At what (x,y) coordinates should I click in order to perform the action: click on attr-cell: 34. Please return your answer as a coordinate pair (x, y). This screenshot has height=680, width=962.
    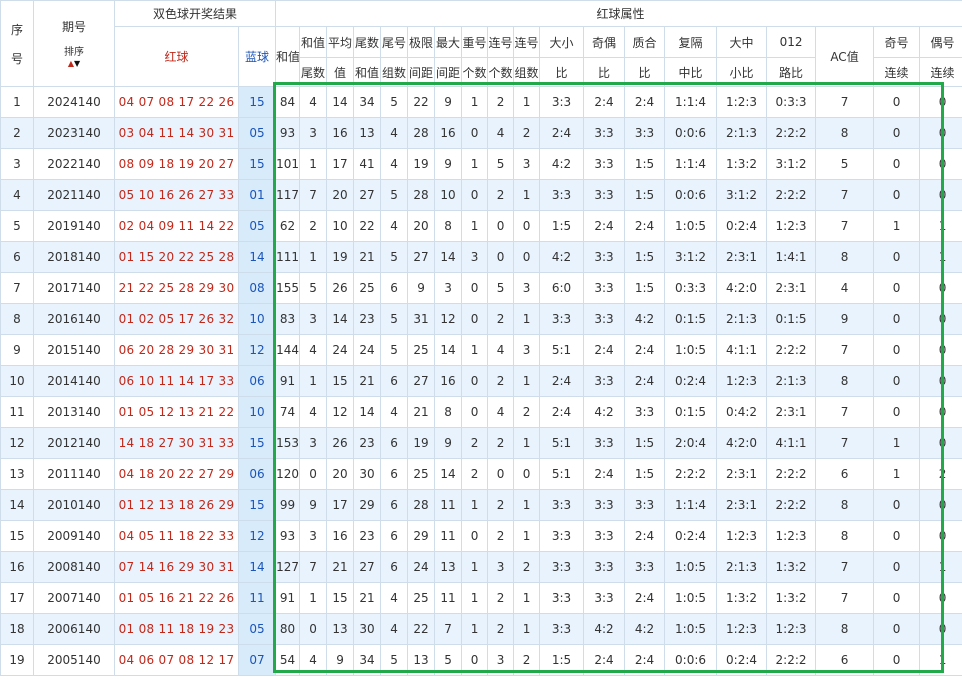
    Looking at the image, I should click on (367, 660).